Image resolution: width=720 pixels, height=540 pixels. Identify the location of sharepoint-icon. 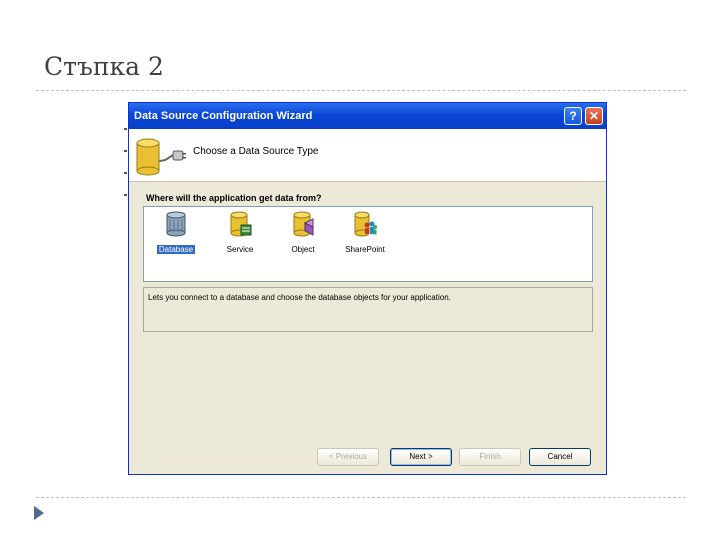
(365, 224).